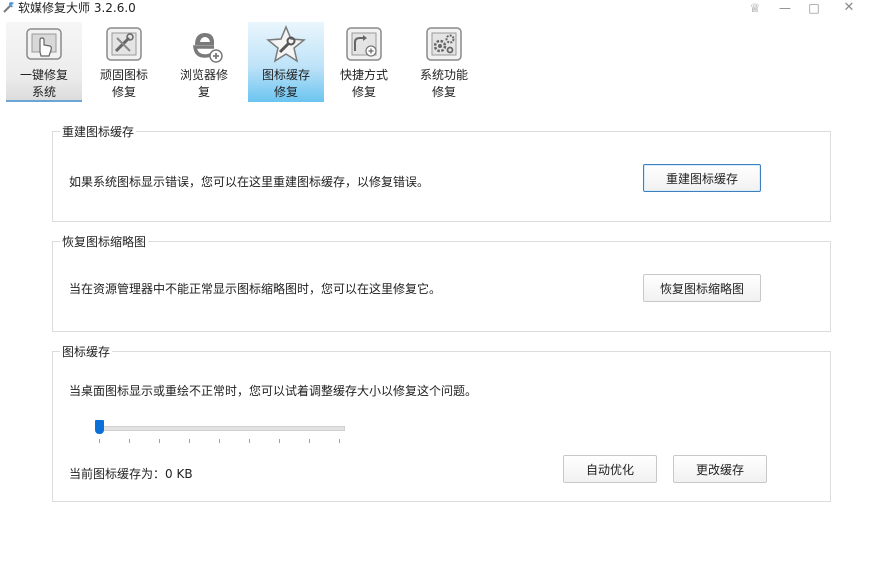 The image size is (869, 569). Describe the element at coordinates (99, 427) in the screenshot. I see `slider-thumb` at that location.